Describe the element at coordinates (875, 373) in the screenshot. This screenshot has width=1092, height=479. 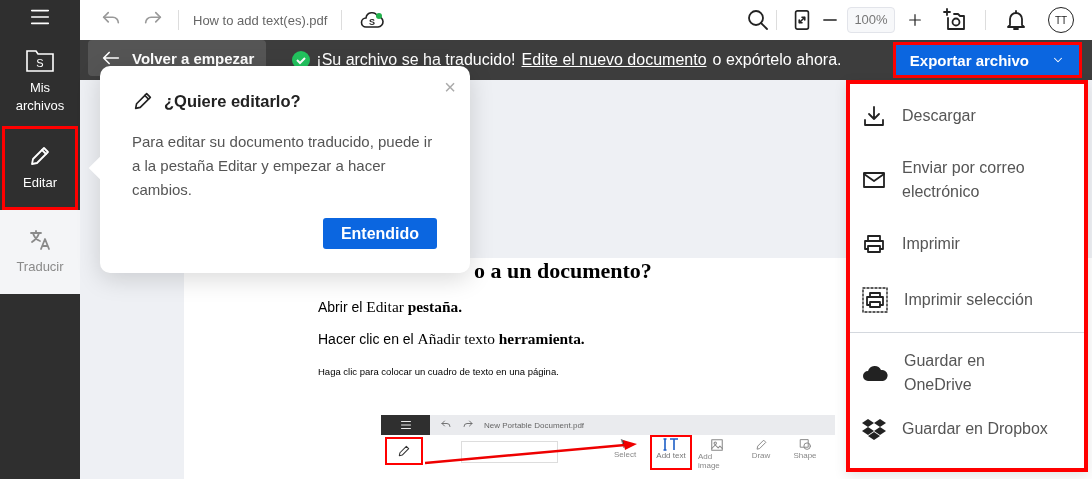
I see `cloud-icon` at that location.